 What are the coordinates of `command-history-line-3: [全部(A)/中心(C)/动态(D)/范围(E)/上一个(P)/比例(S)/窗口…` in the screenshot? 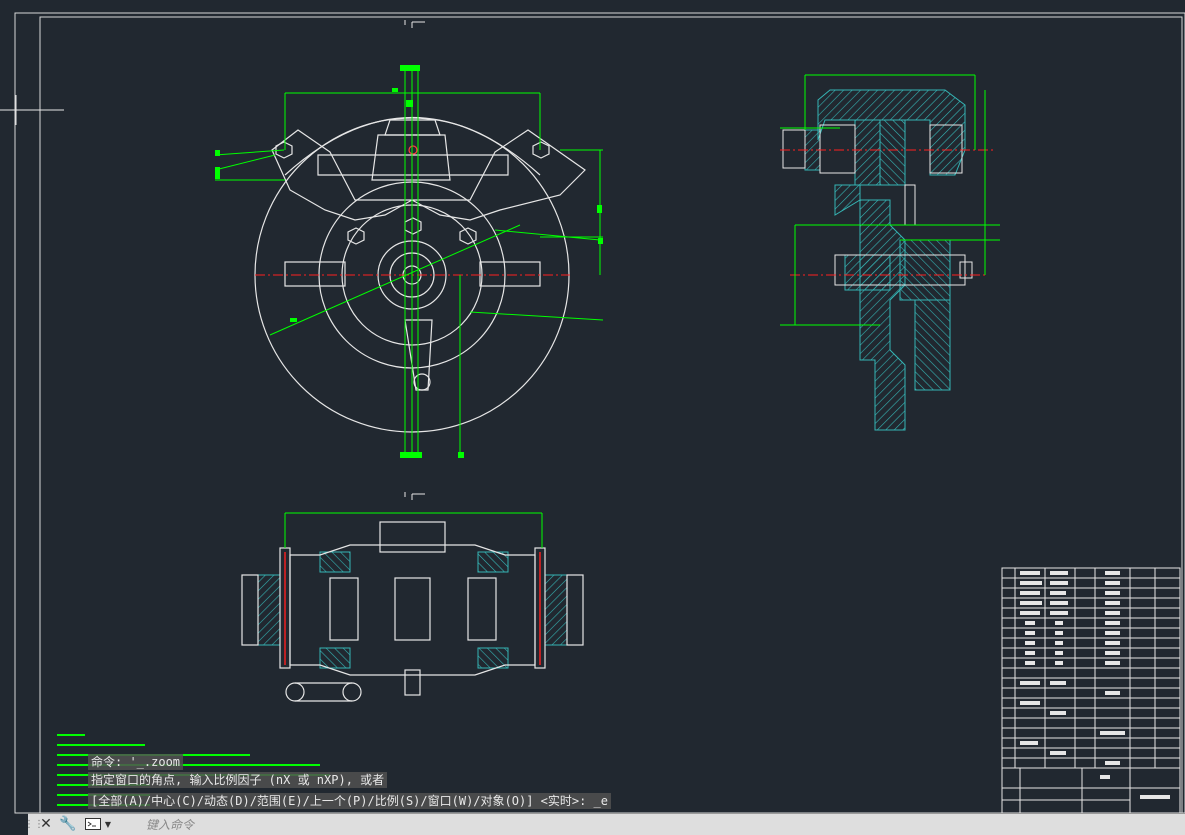 It's located at (349, 801).